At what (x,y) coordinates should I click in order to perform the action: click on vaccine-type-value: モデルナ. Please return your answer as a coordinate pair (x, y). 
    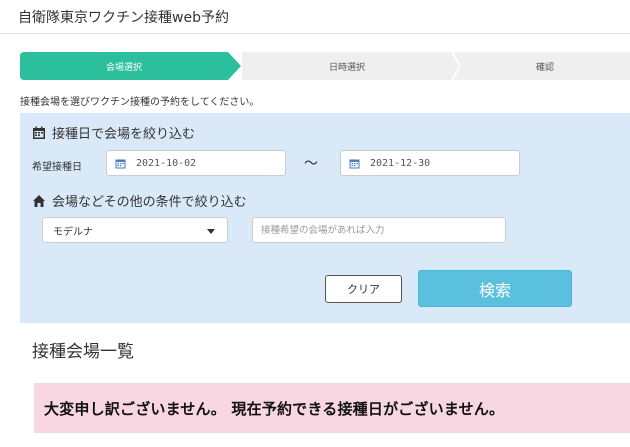
    Looking at the image, I should click on (73, 232).